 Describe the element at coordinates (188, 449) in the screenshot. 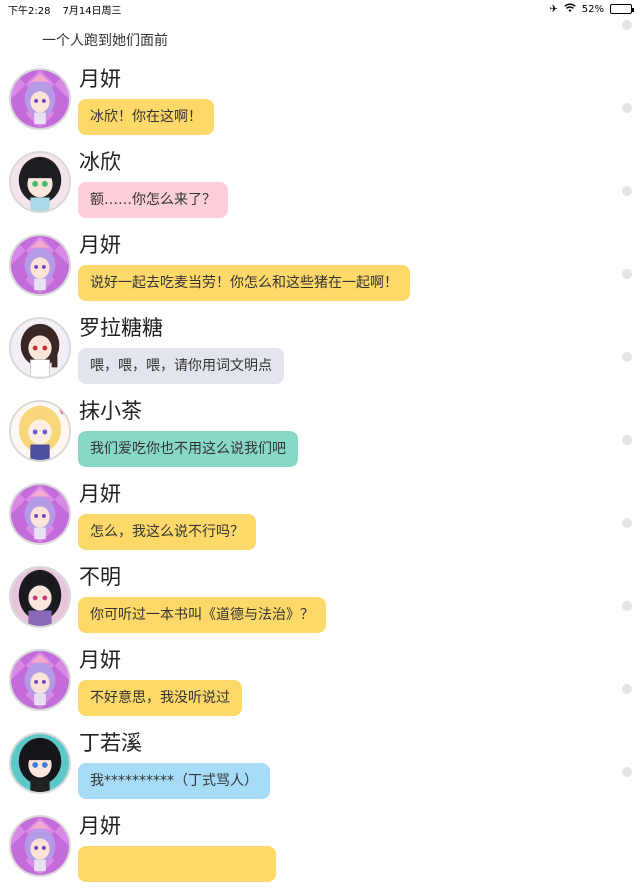

I see `message-bubble: 我们爱吃你也不用这么说我们吧` at that location.